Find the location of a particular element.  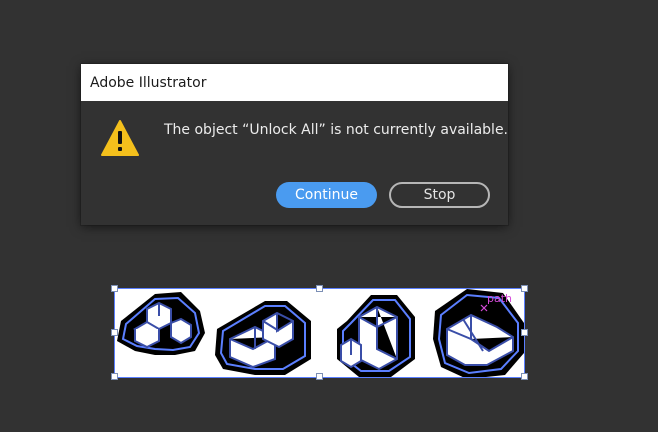

artwork-canvas is located at coordinates (320, 333).